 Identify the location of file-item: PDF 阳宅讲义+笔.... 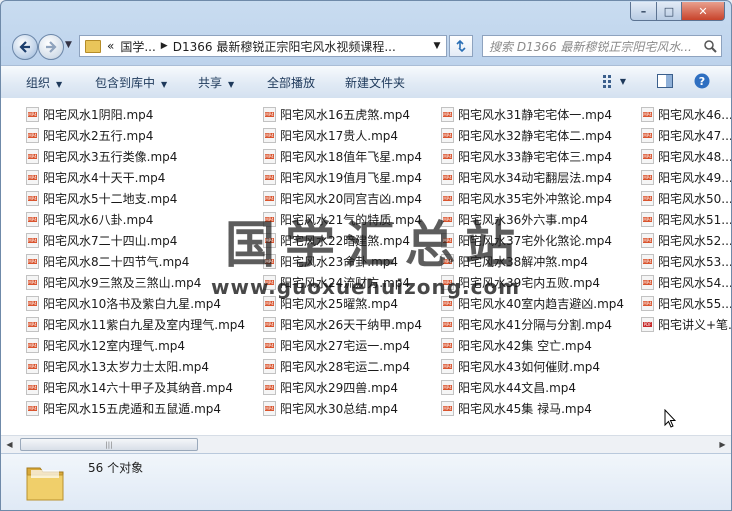
(686, 324).